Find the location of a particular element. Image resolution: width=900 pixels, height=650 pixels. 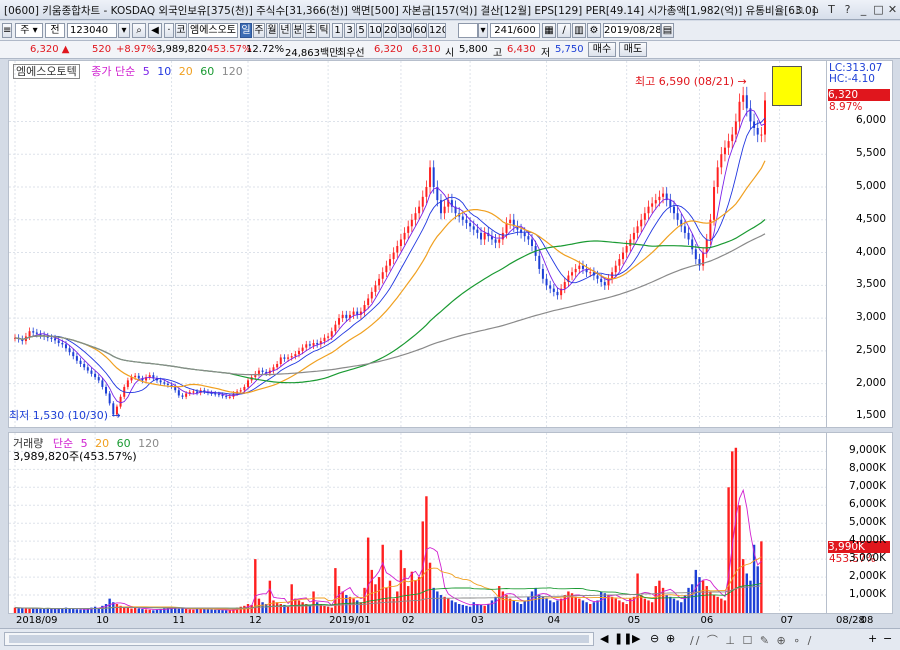

settings-icon: ⚙ is located at coordinates (594, 30).